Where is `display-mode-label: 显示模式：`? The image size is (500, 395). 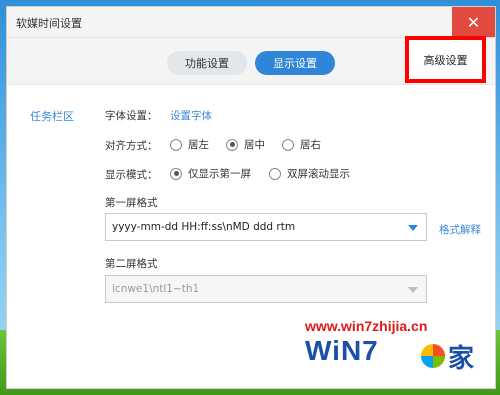 display-mode-label: 显示模式： is located at coordinates (131, 175).